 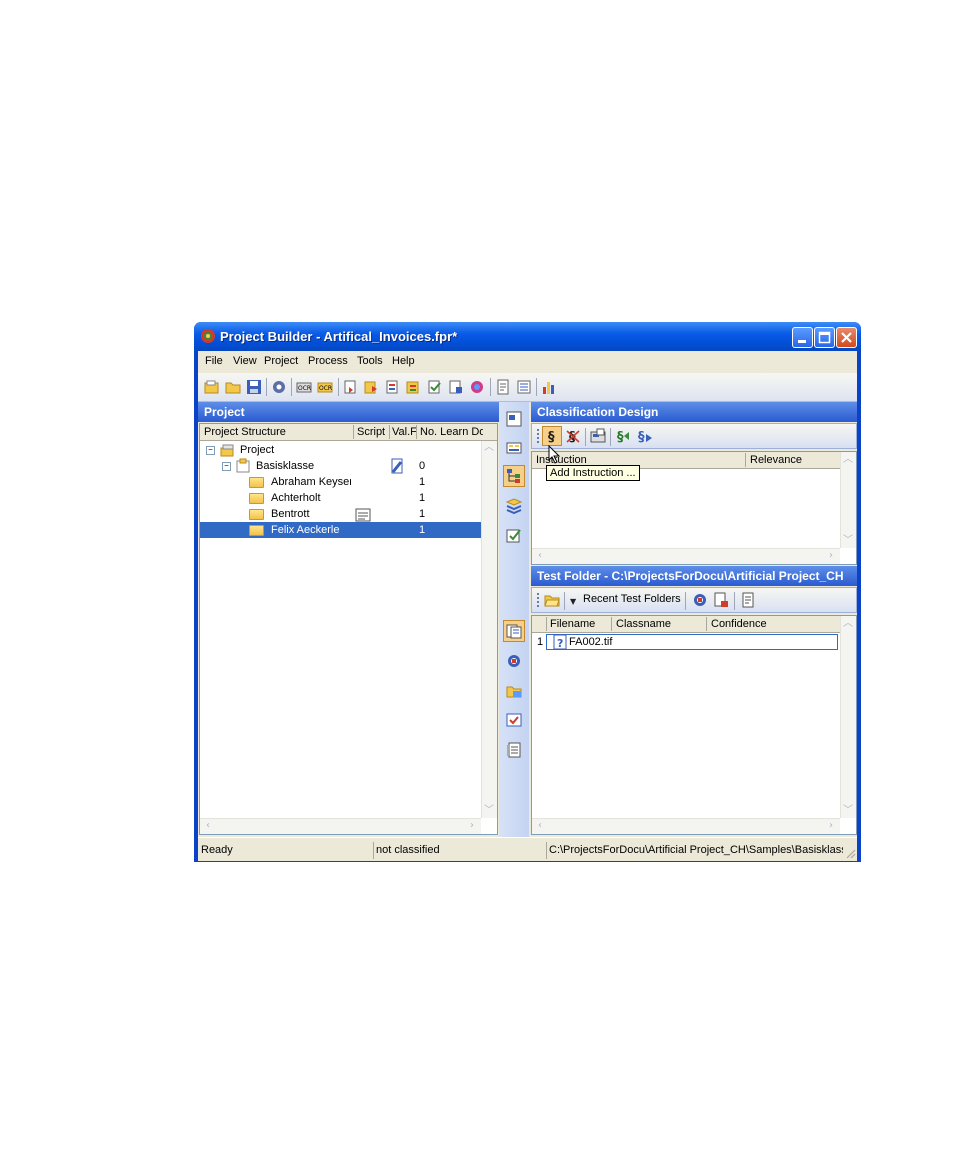 I want to click on col-classname: Classname, so click(x=643, y=624).